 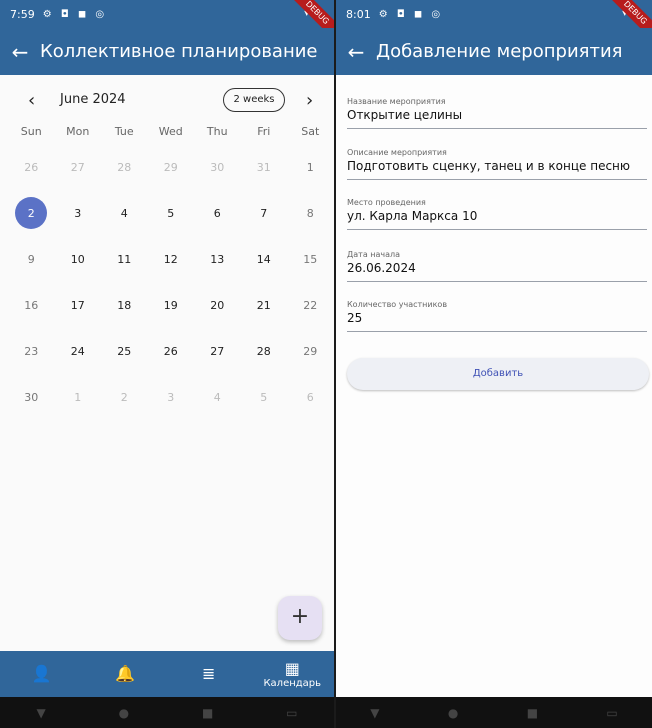 I want to click on field-value: 26.06.2024, so click(x=497, y=271).